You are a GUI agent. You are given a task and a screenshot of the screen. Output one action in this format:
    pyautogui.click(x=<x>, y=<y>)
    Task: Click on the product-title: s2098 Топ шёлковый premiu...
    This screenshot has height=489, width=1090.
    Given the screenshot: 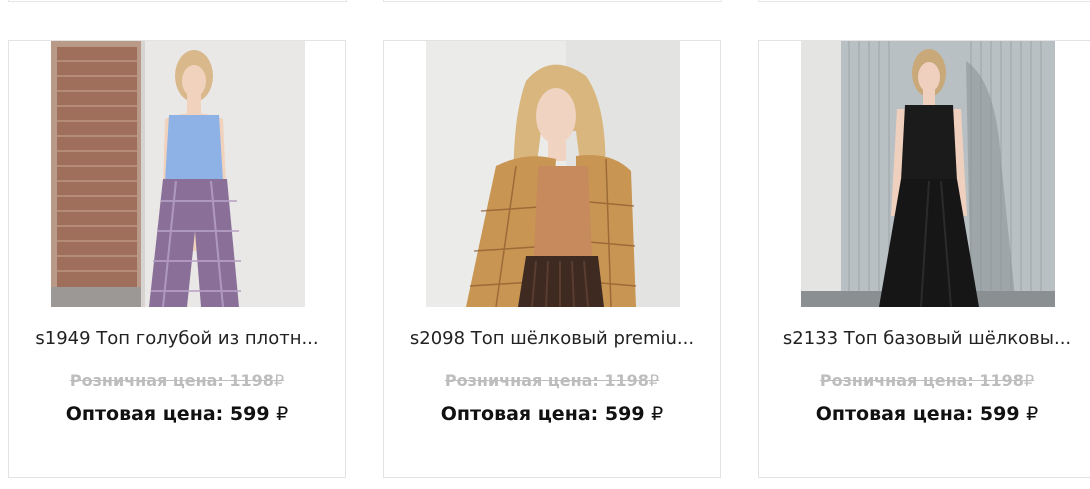 What is the action you would take?
    pyautogui.click(x=552, y=338)
    